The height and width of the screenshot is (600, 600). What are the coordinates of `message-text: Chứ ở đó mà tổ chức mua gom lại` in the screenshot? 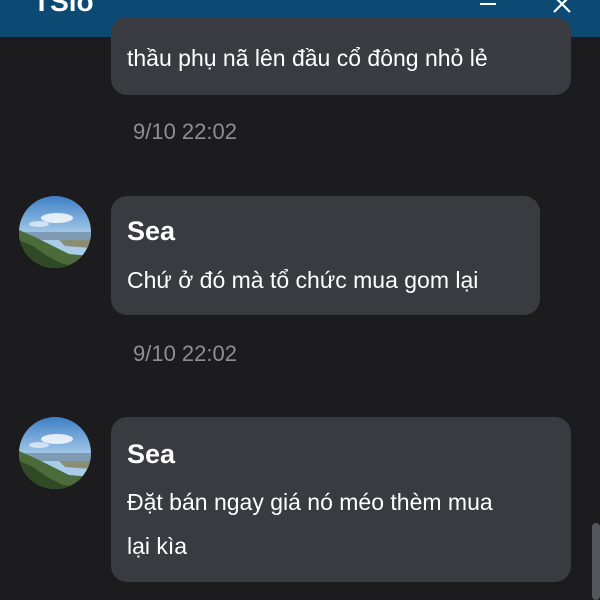 It's located at (303, 280).